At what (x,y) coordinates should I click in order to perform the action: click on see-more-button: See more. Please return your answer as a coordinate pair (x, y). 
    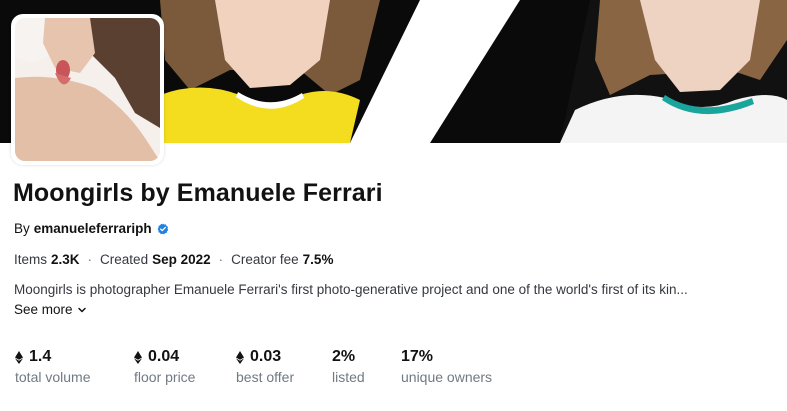
    Looking at the image, I should click on (50, 309).